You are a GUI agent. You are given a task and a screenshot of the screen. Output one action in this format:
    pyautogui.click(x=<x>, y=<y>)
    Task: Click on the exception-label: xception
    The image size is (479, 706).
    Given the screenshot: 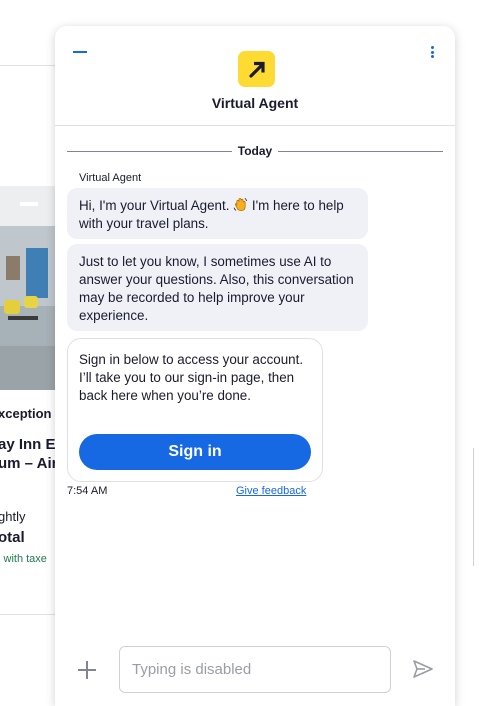 What is the action you would take?
    pyautogui.click(x=26, y=413)
    